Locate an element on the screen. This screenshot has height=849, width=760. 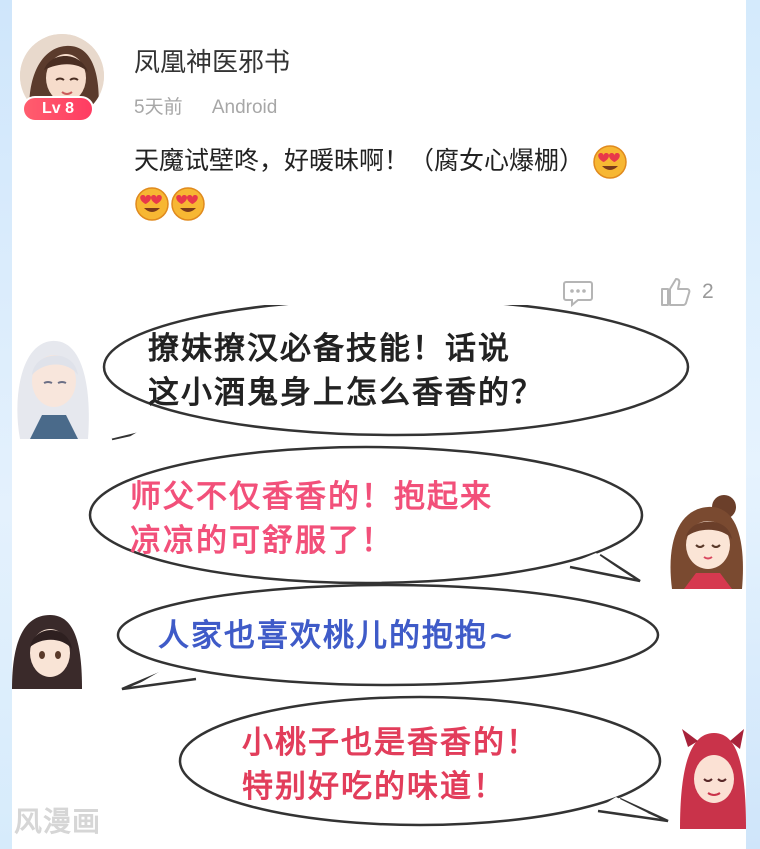
brown-hair-girl-character is located at coordinates (706, 542).